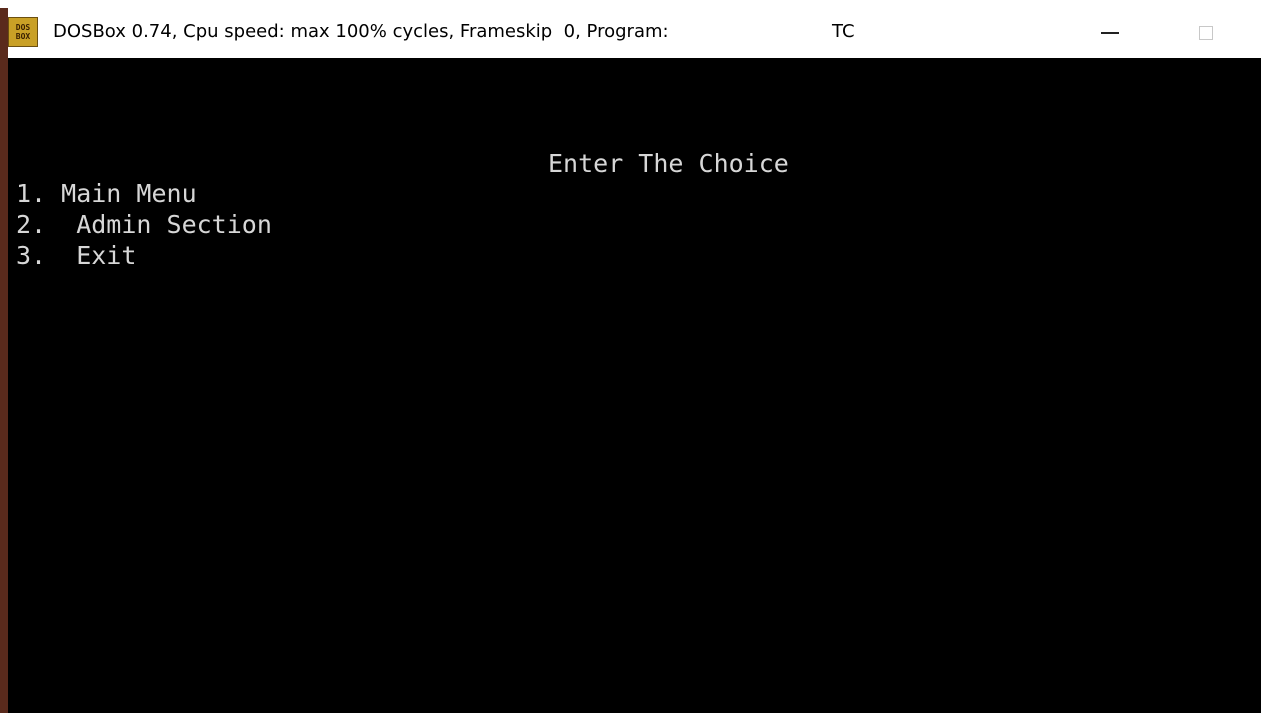  Describe the element at coordinates (106, 193) in the screenshot. I see `menu-option-main-menu: 1. Main Menu` at that location.